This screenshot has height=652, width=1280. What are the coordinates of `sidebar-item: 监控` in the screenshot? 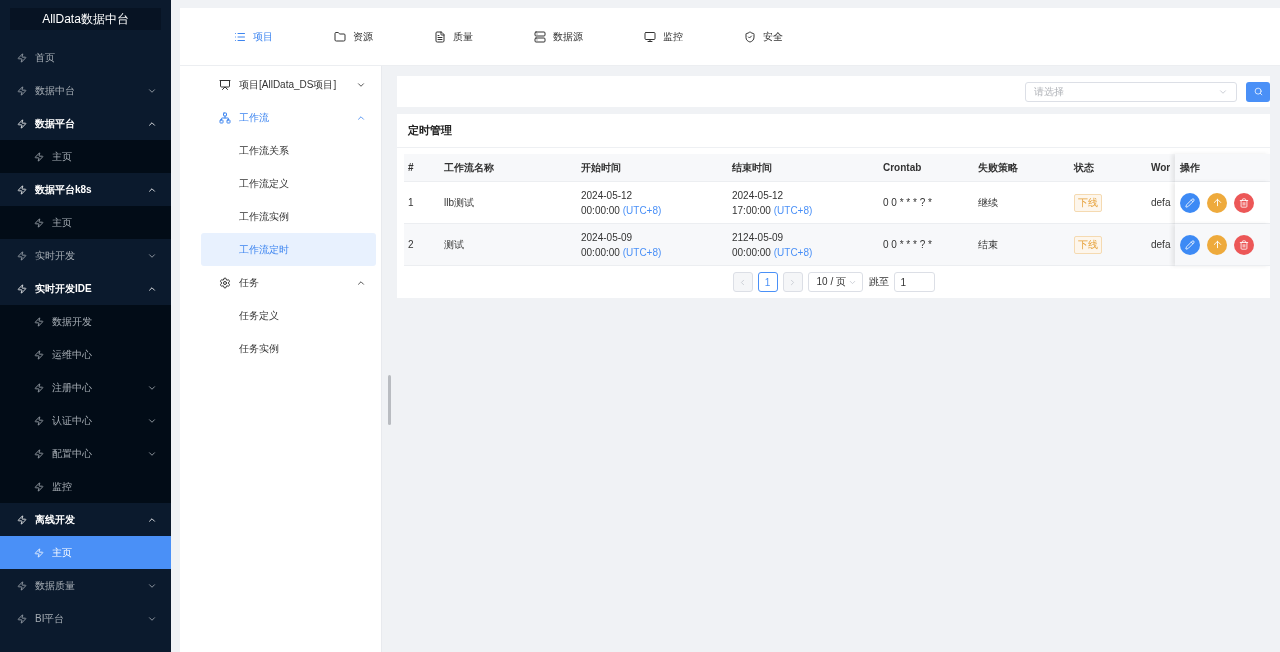 It's located at (85, 486).